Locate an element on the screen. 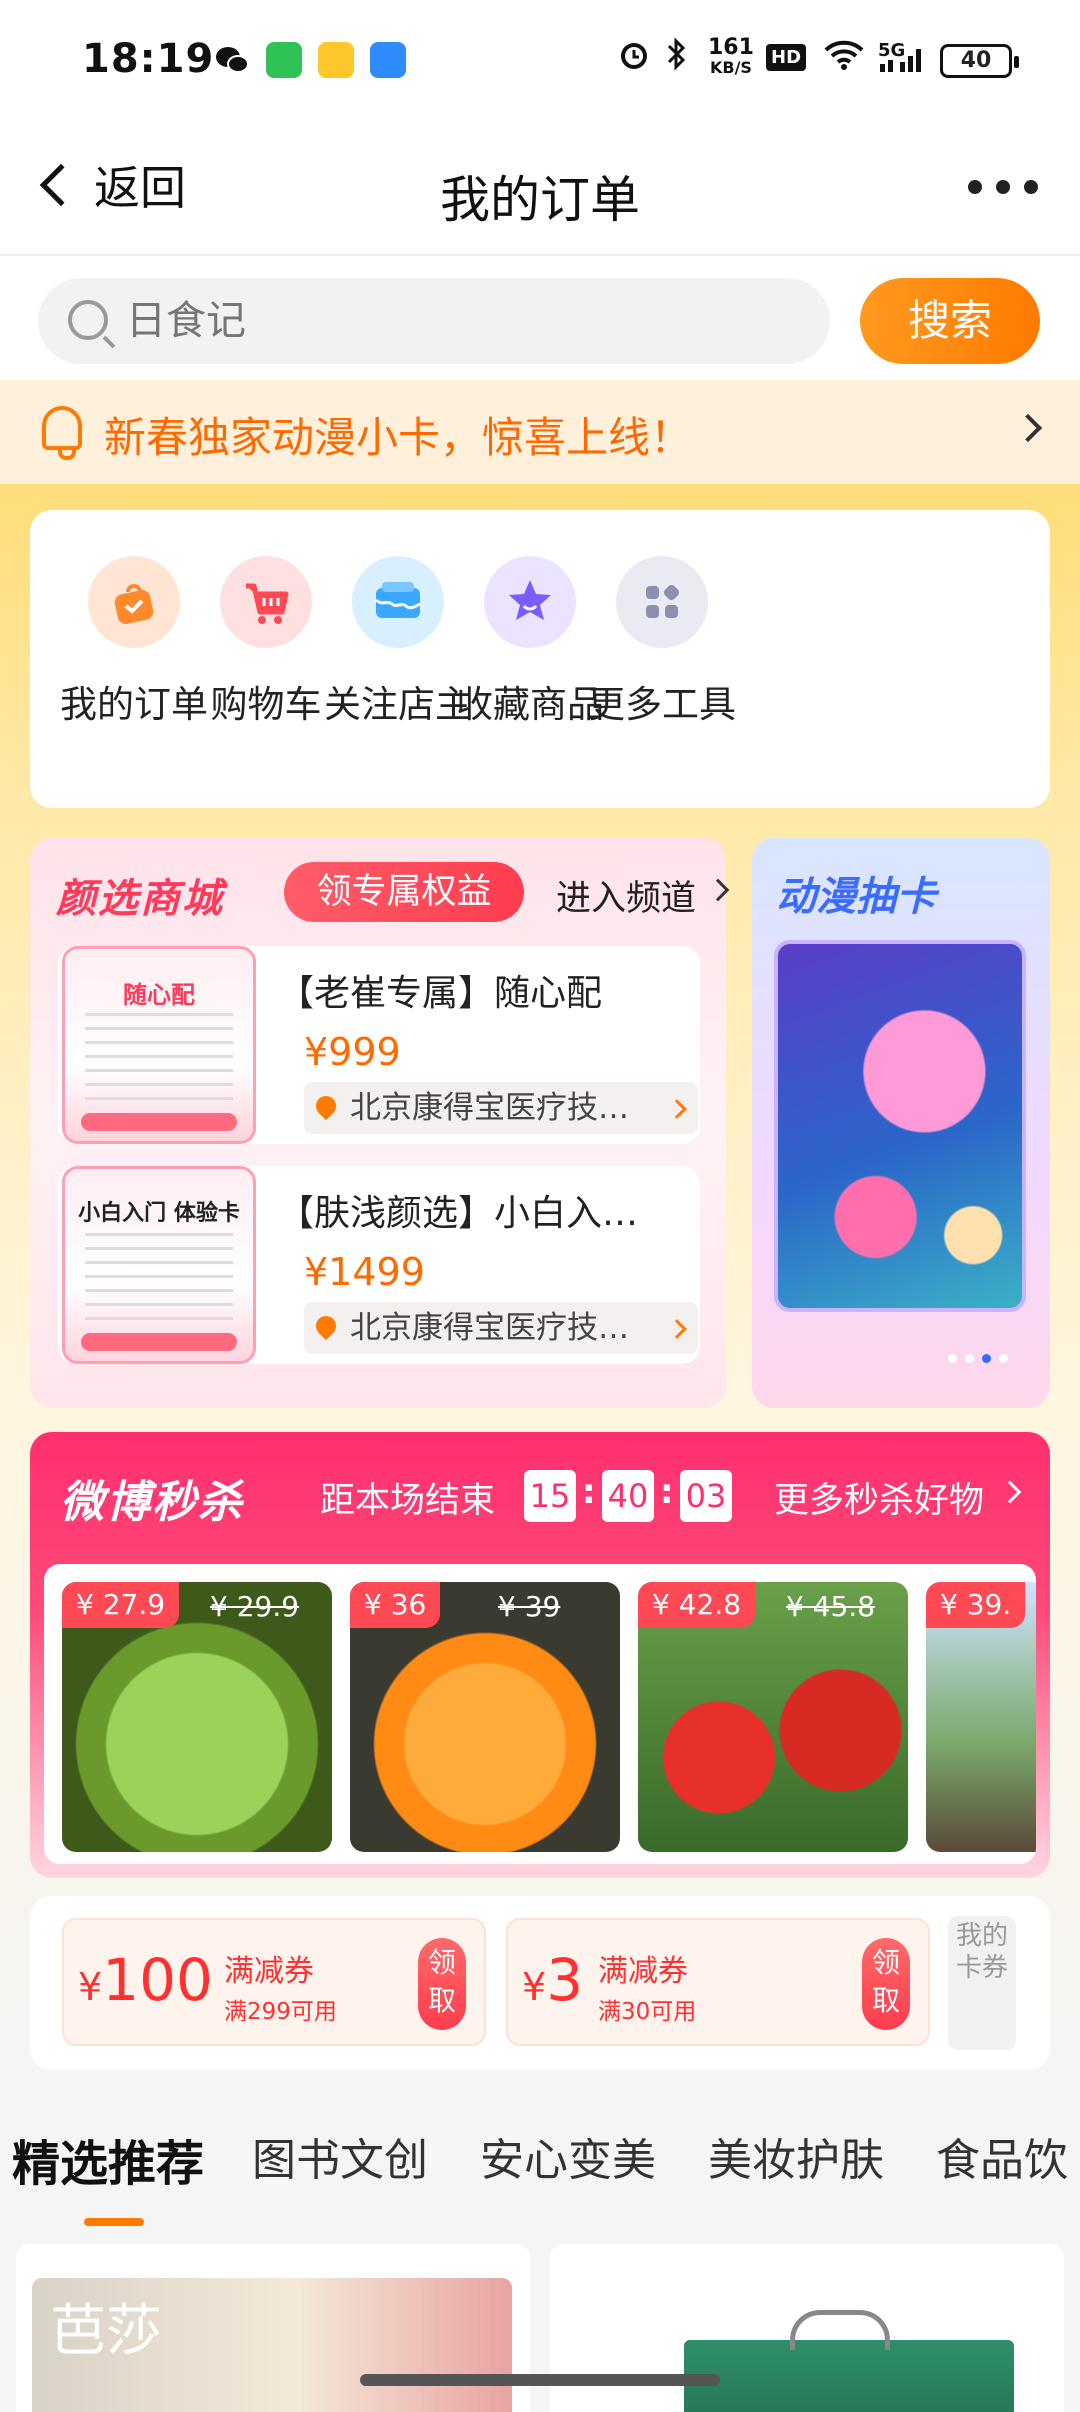 This screenshot has width=1080, height=2412. tab-cosmetics: 美妆护肤 is located at coordinates (796, 2156).